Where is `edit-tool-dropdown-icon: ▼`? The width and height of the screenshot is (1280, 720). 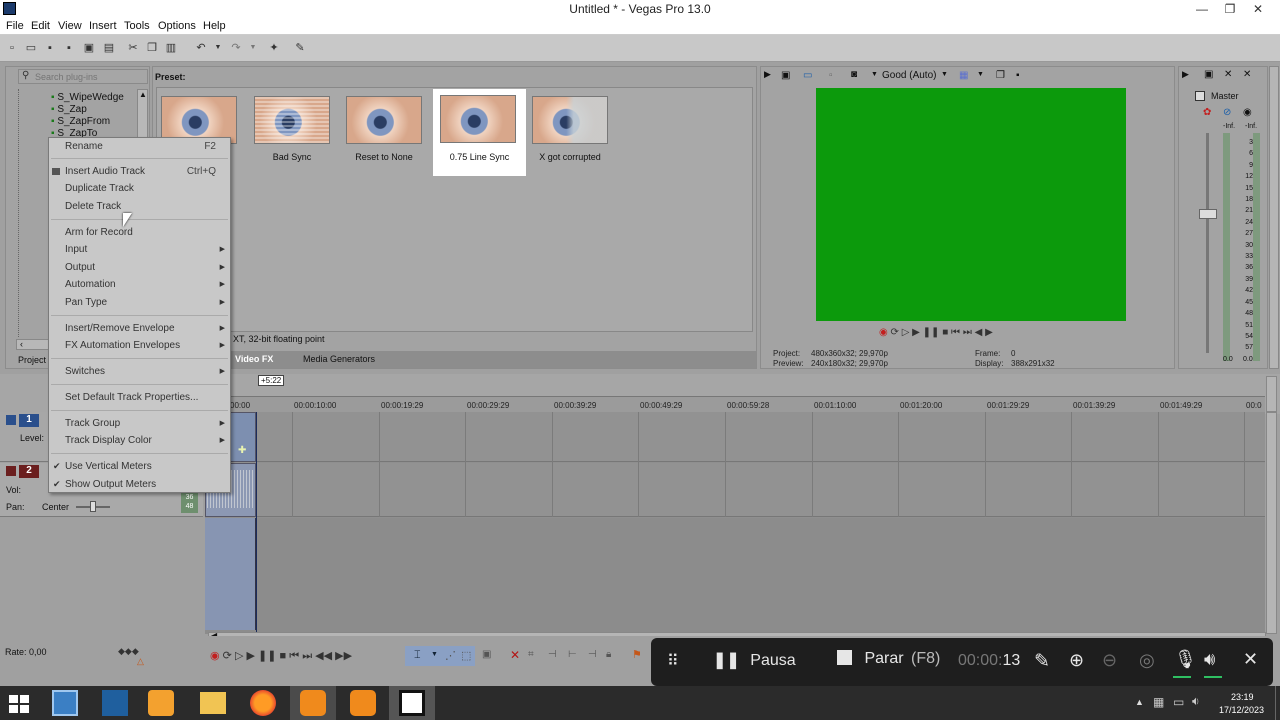 edit-tool-dropdown-icon: ▼ is located at coordinates (434, 654).